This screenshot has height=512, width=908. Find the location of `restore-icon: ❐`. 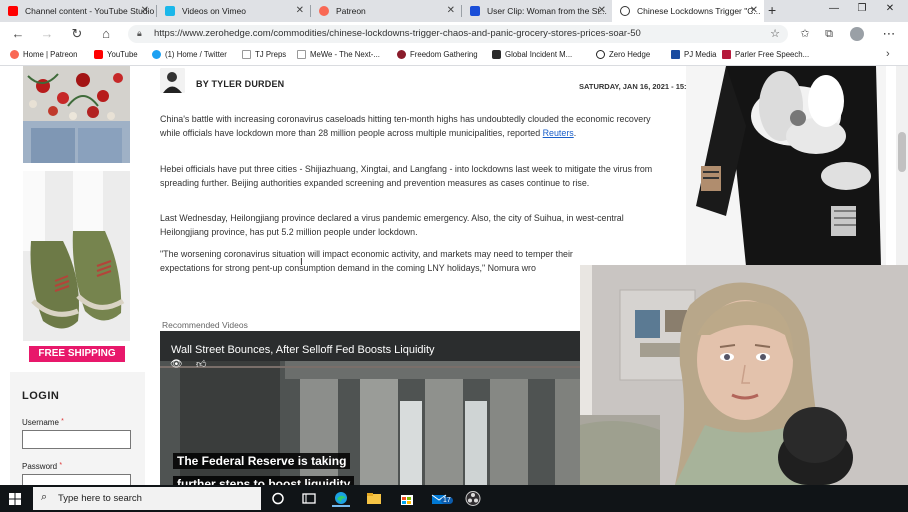

restore-icon: ❐ is located at coordinates (862, 8).